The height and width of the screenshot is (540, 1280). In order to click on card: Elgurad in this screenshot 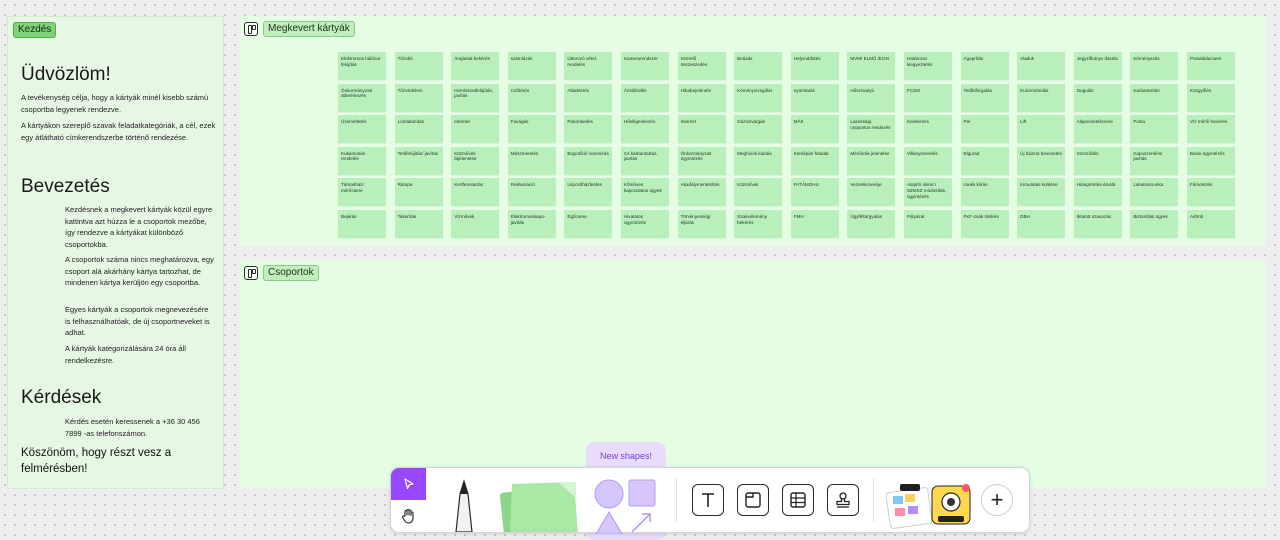, I will do `click(984, 160)`.